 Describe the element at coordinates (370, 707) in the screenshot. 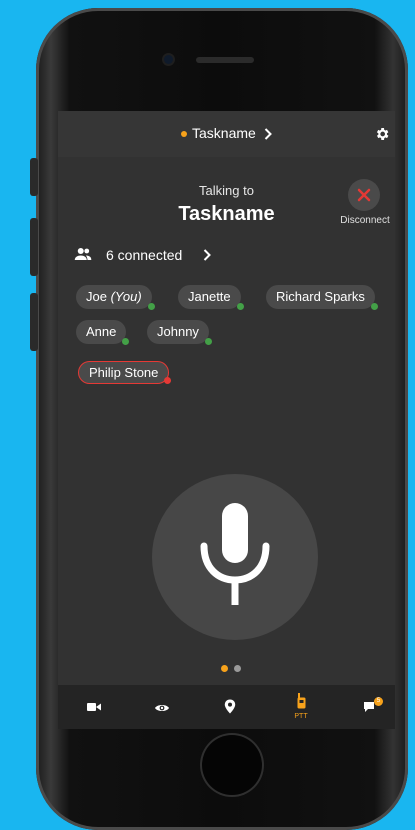

I see `nav-chat: 5` at that location.